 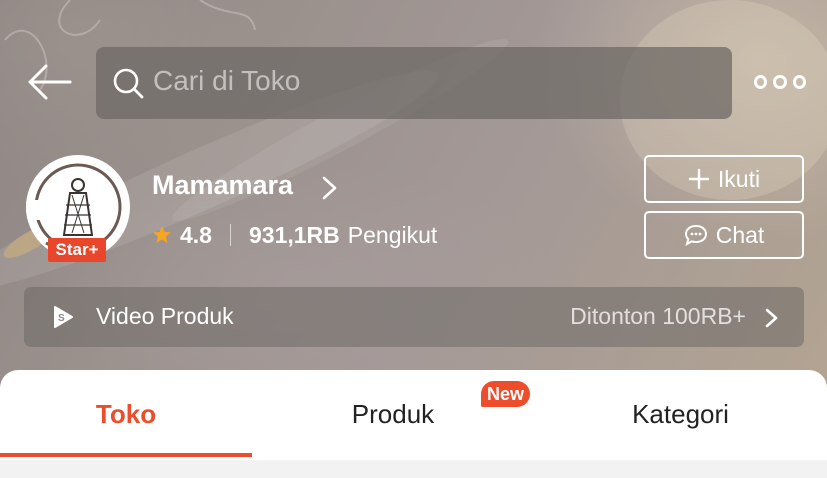 I want to click on back-button, so click(x=49, y=82).